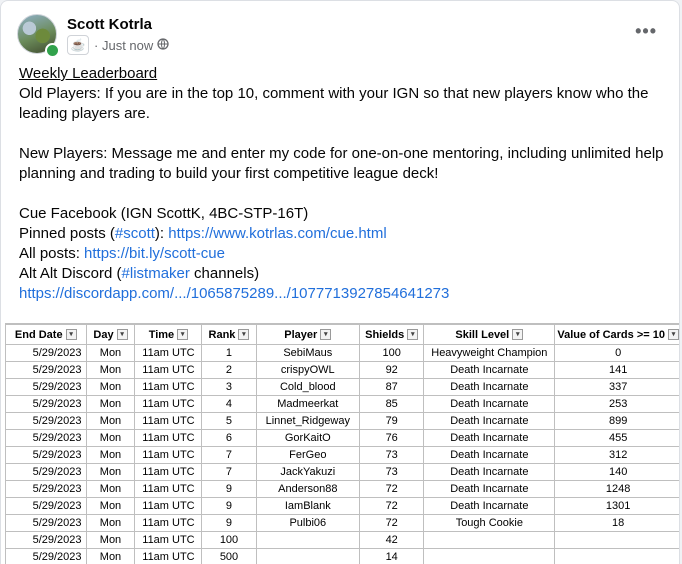 This screenshot has height=564, width=682. Describe the element at coordinates (308, 438) in the screenshot. I see `player-cell: GorKaitO` at that location.